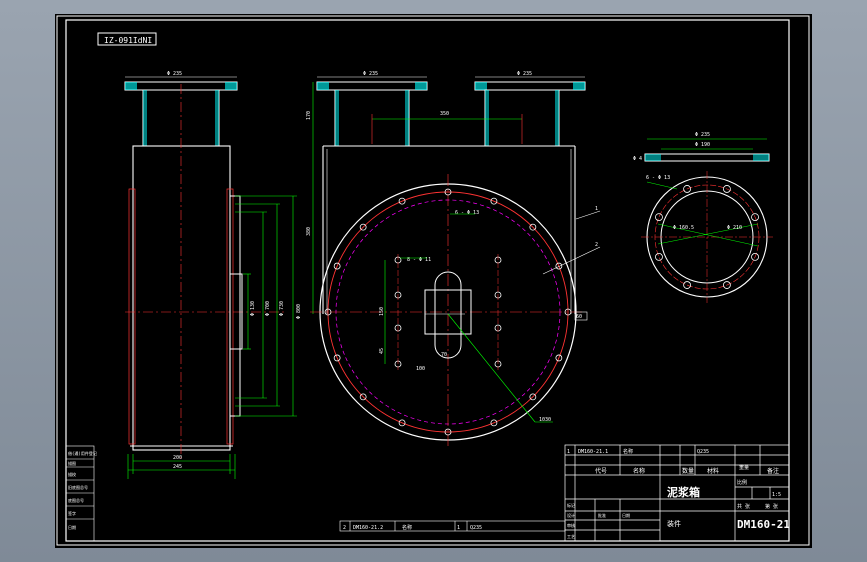 Image resolution: width=867 pixels, height=562 pixels. What do you see at coordinates (530, 86) in the screenshot?
I see `front-flange-right` at bounding box center [530, 86].